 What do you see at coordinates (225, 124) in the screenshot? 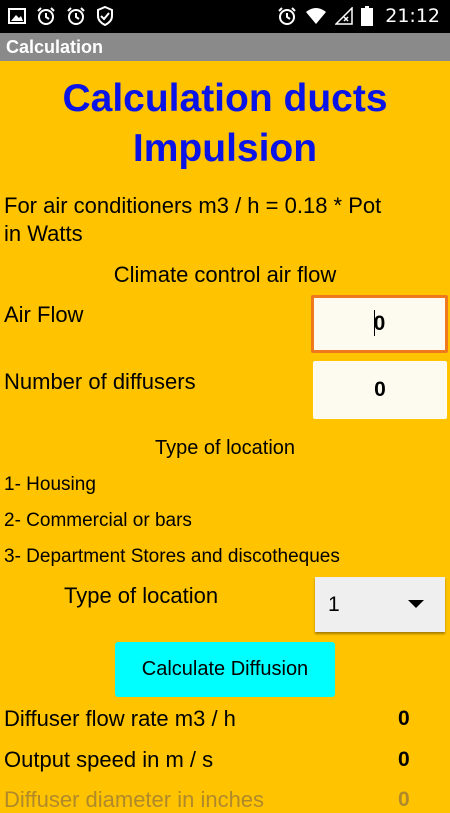
I see `page-heading: Calculation ducts Impulsion` at bounding box center [225, 124].